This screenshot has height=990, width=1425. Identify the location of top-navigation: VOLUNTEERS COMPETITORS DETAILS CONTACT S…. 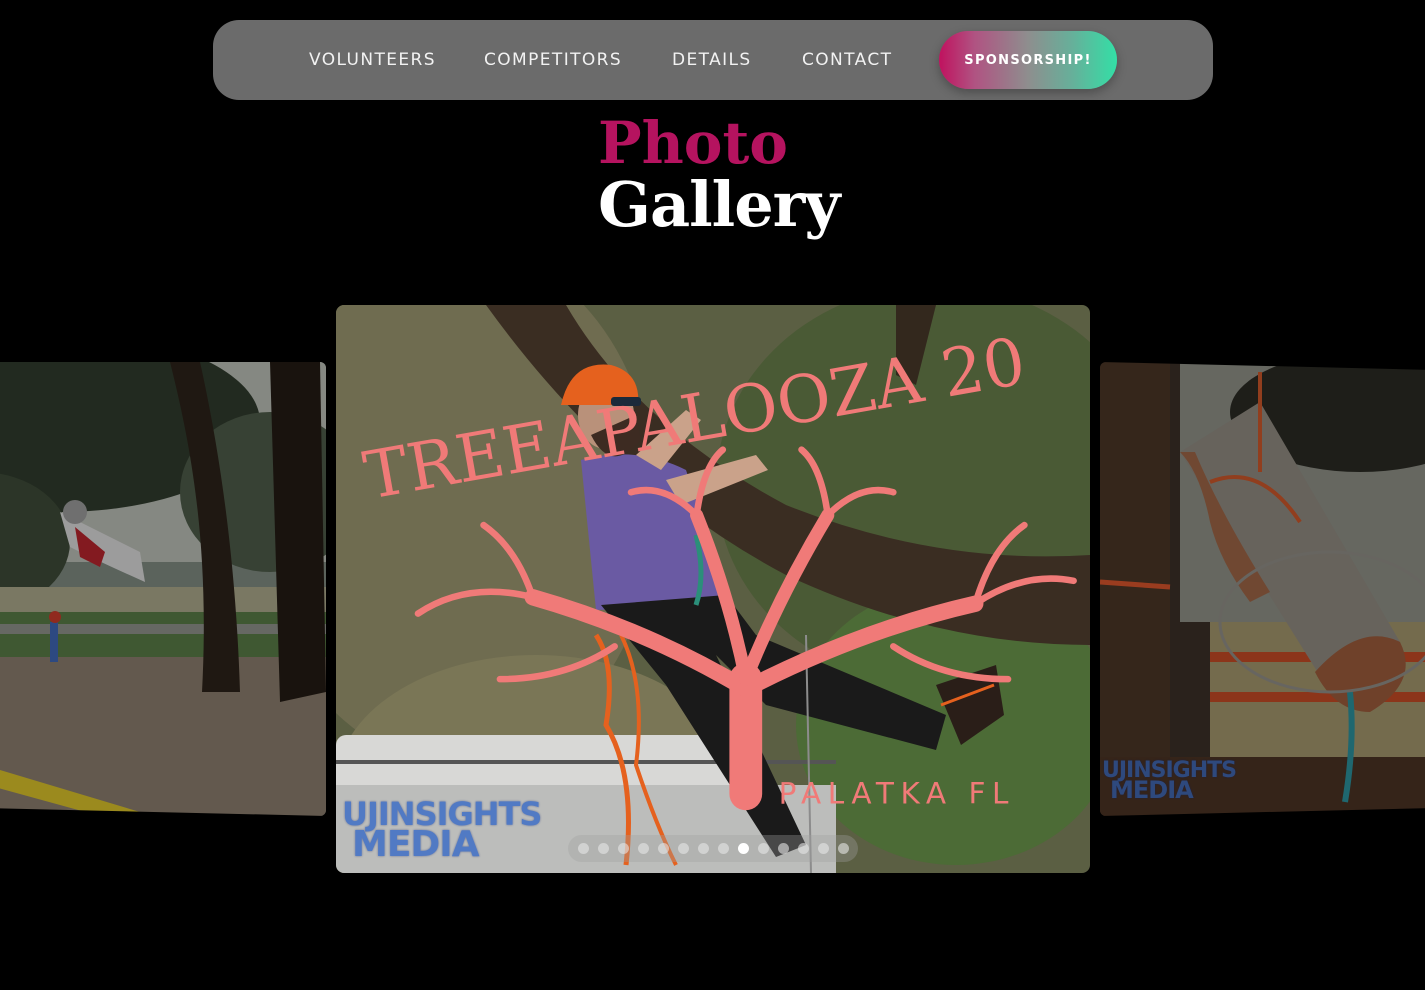
(713, 60).